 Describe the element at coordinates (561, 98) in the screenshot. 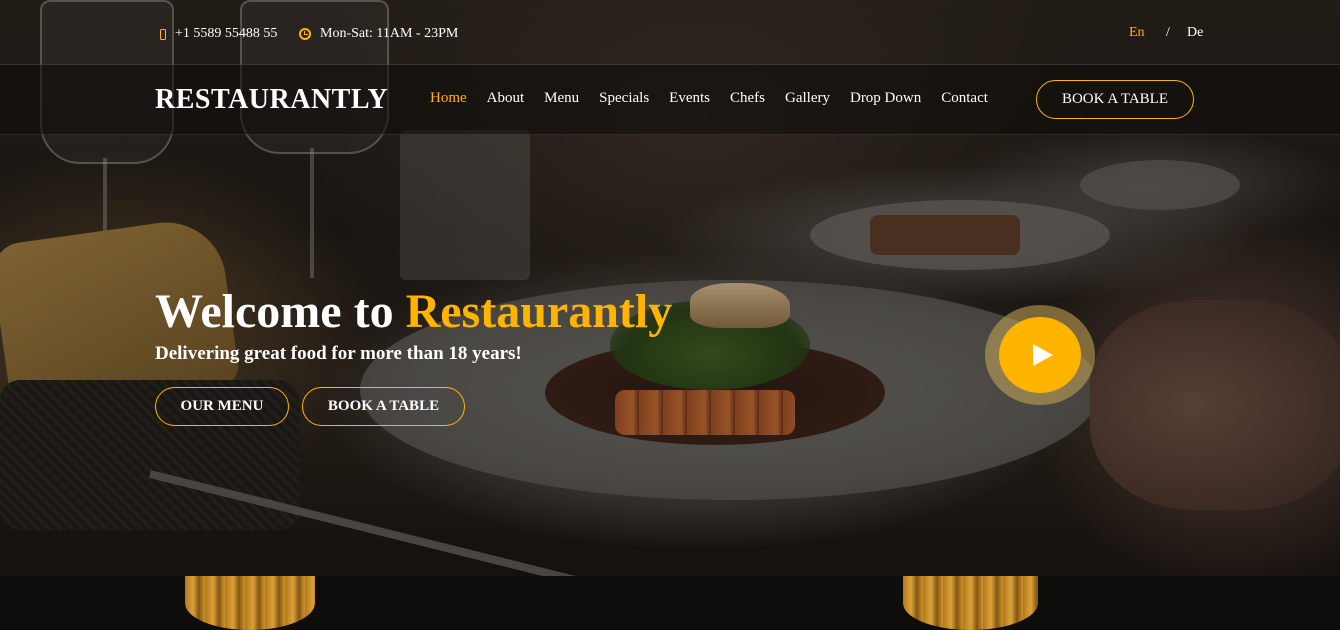

I see `nav-menu: Menu` at that location.